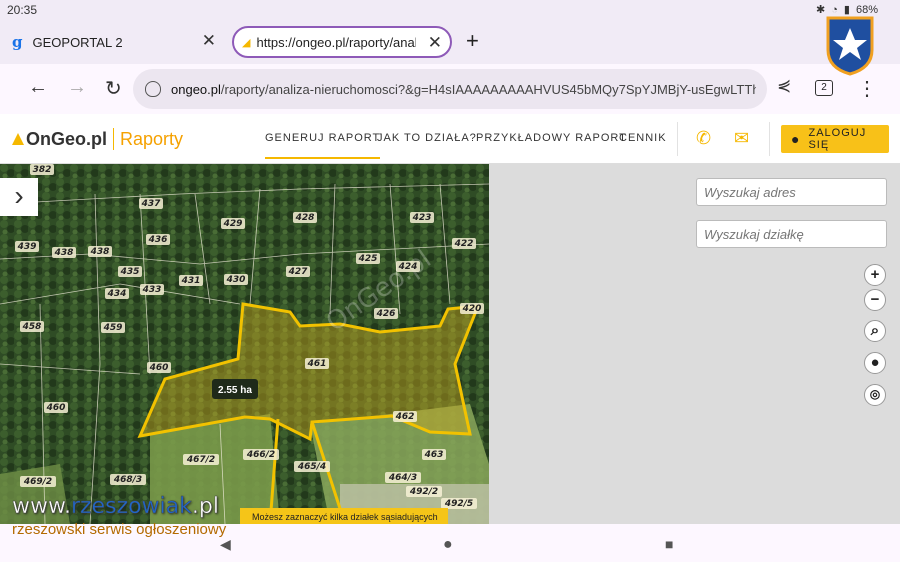 The width and height of the screenshot is (900, 562). I want to click on share-icon: ⋞, so click(784, 86).